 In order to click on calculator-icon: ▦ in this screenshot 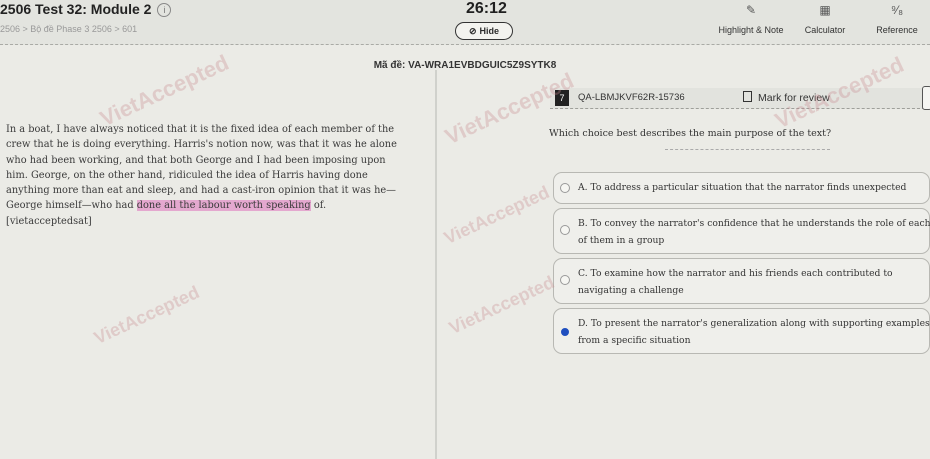, I will do `click(825, 10)`.